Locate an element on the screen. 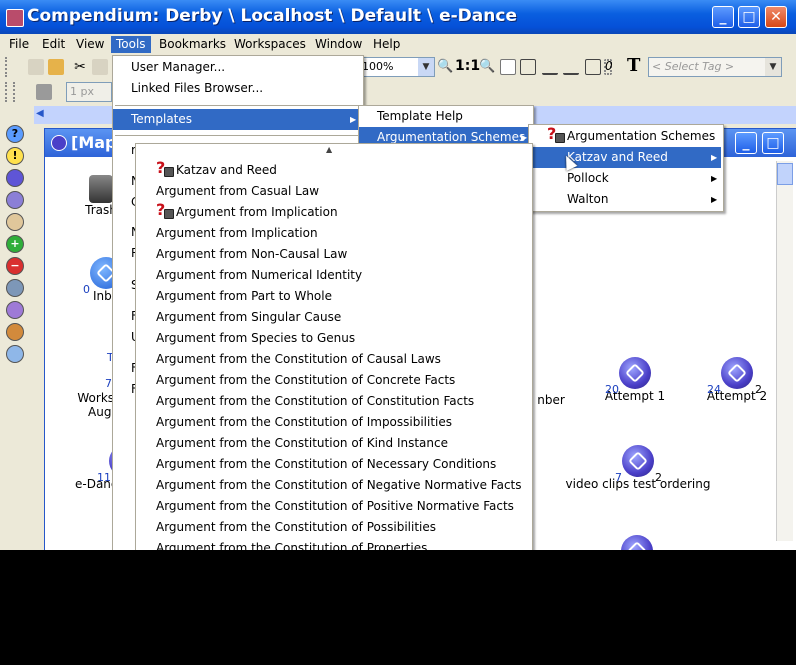  menu-item-scheme: Argument from Implication is located at coordinates (227, 233).